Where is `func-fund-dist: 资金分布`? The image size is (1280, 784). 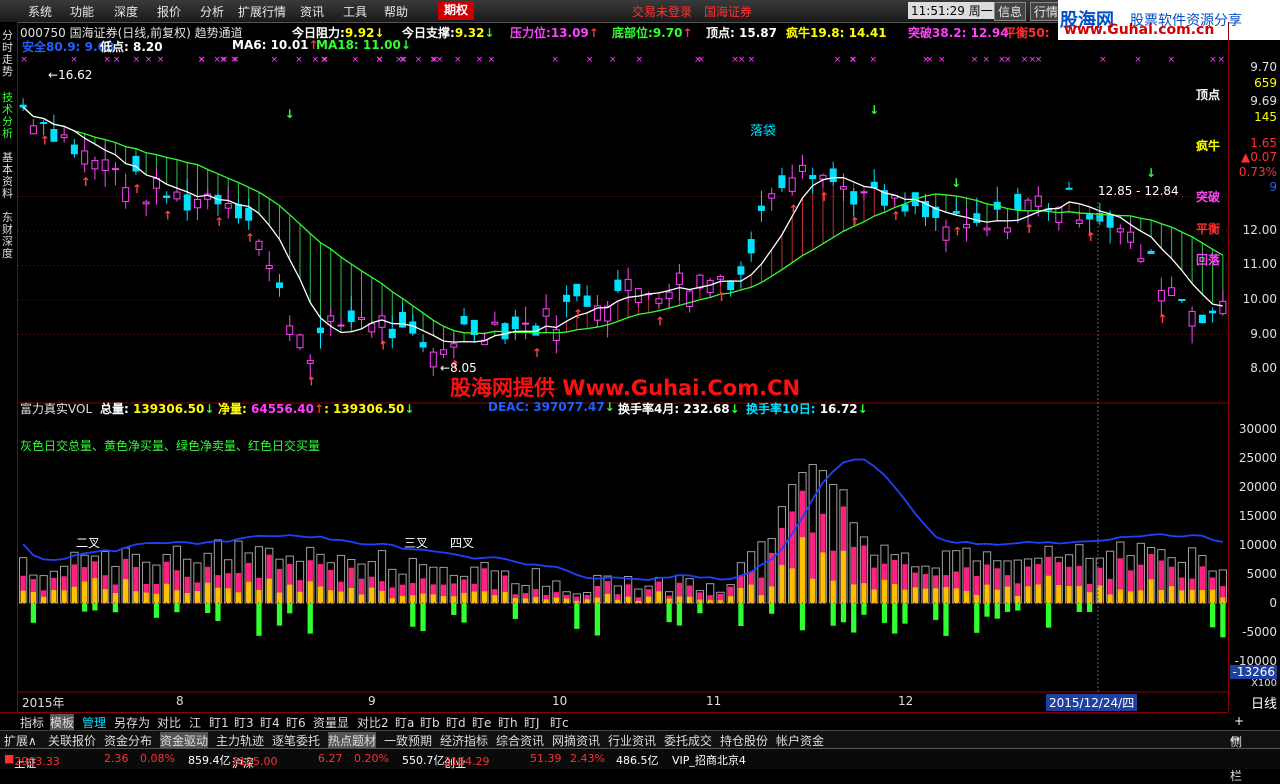
func-fund-dist: 资金分布 is located at coordinates (128, 740).